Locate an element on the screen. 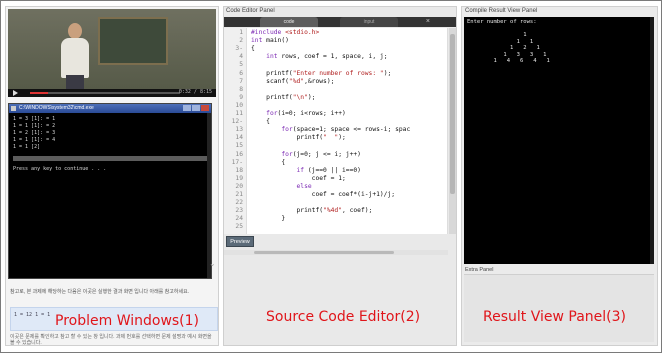  instructor-body is located at coordinates (75, 58).